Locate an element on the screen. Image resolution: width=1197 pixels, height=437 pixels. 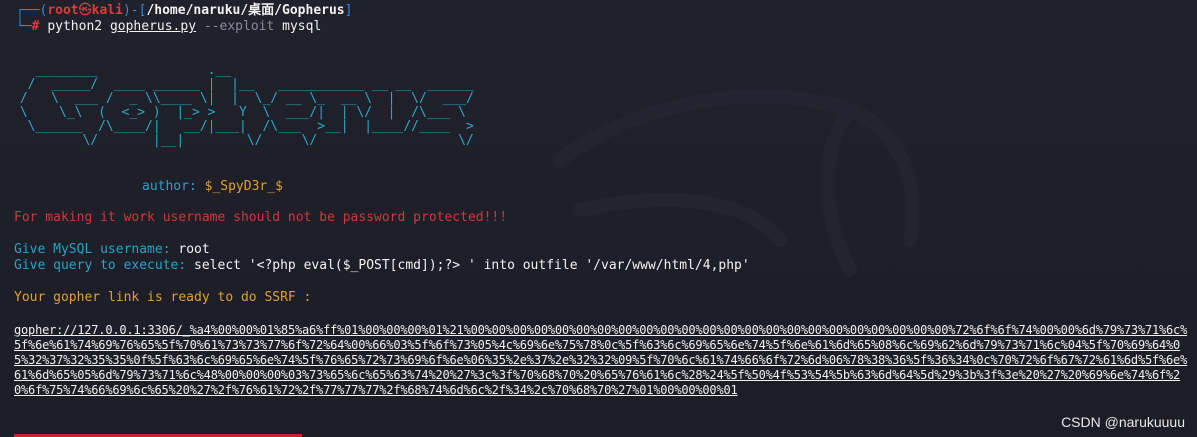
ready-message: Your gopher link is ready to do SSRF : is located at coordinates (163, 297).